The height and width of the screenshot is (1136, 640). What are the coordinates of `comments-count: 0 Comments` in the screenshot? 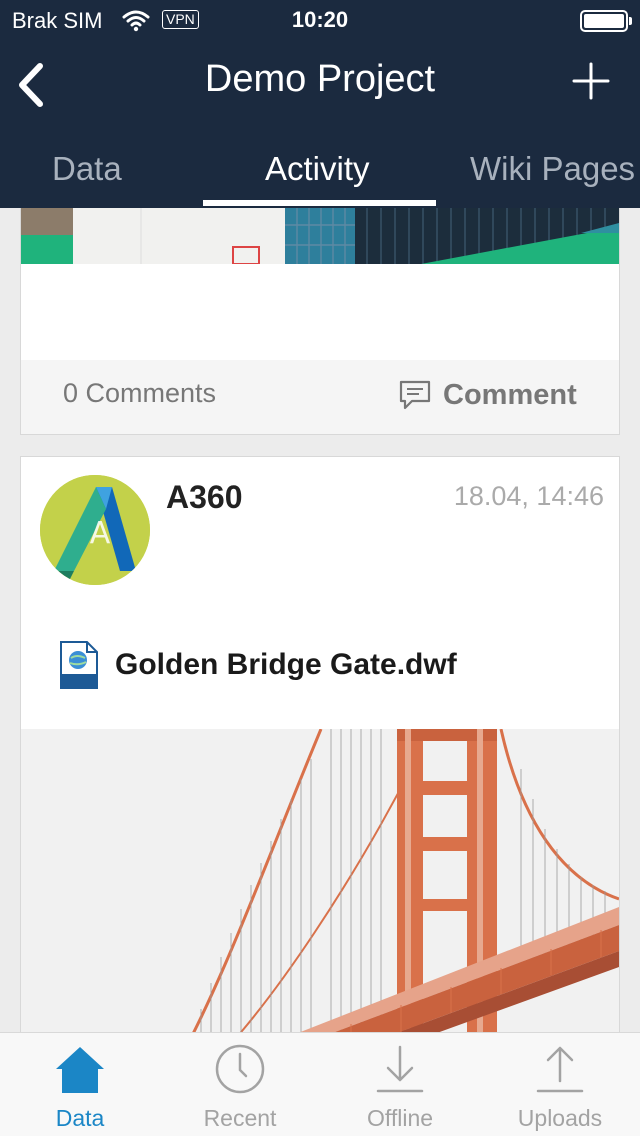 It's located at (139, 393).